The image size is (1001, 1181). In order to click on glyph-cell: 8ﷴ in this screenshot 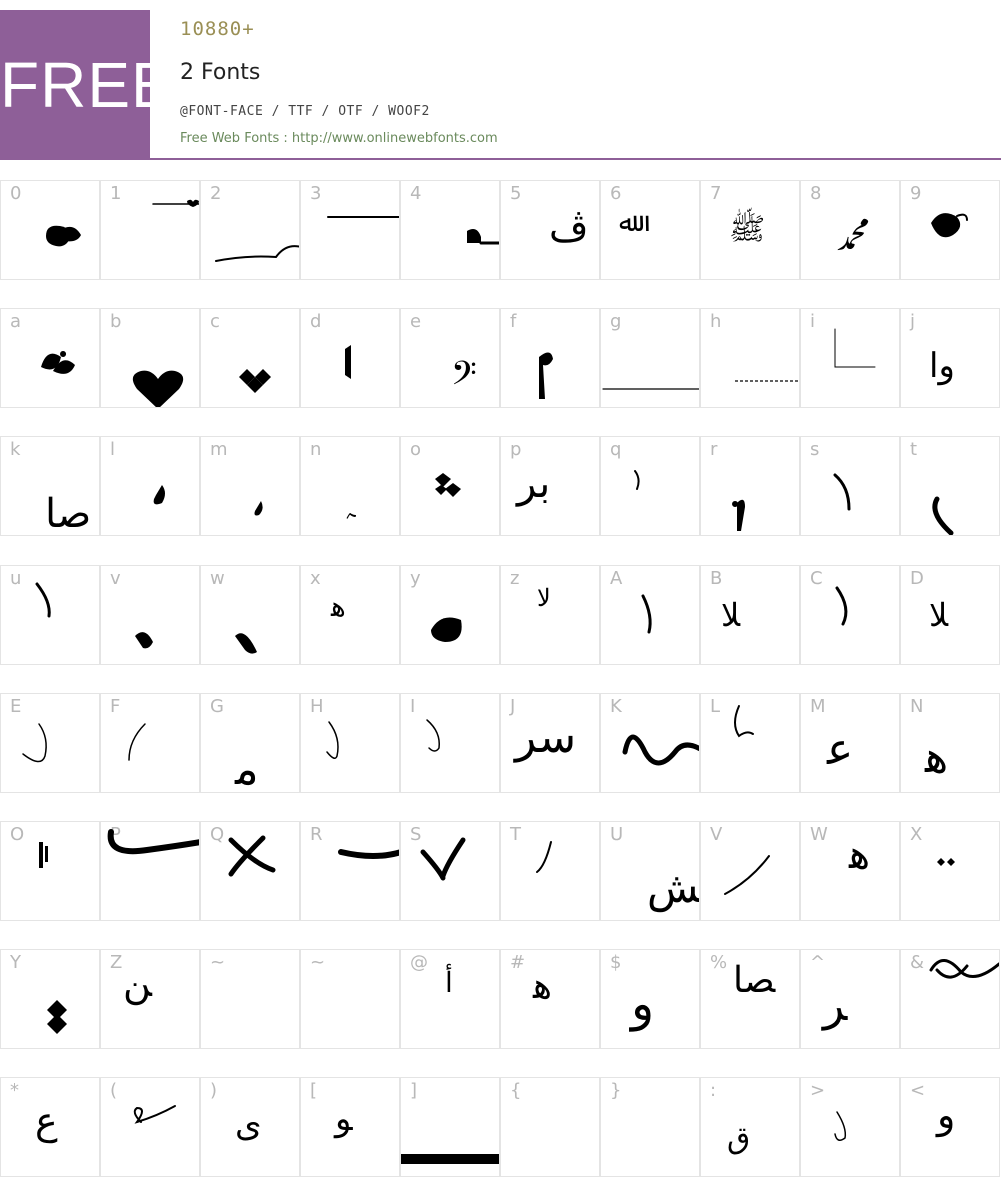, I will do `click(850, 230)`.